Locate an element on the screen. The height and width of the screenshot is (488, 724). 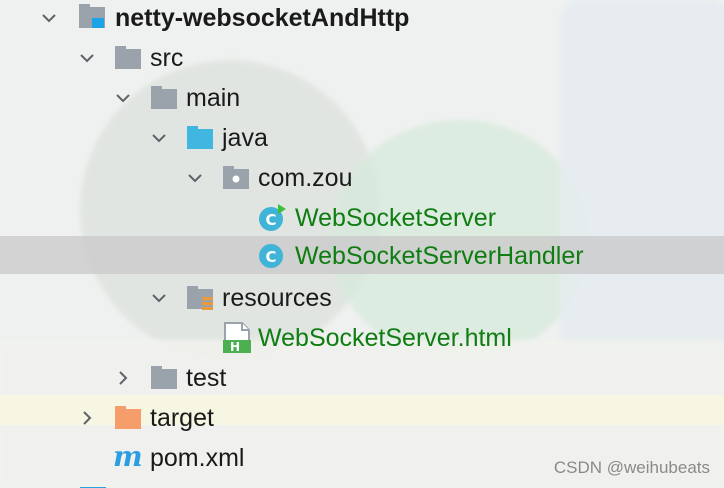
maven-icon: m is located at coordinates (129, 456).